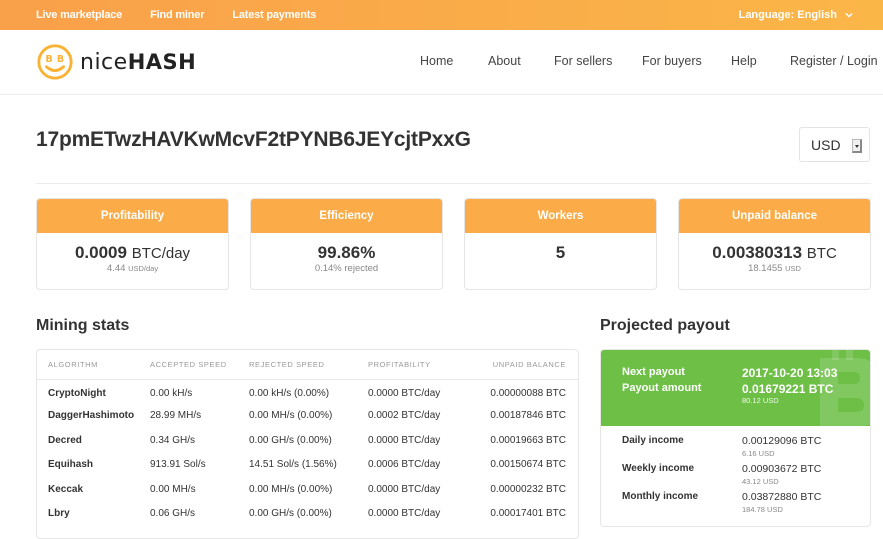 The height and width of the screenshot is (539, 883). What do you see at coordinates (826, 144) in the screenshot?
I see `currency-select-value: USD` at bounding box center [826, 144].